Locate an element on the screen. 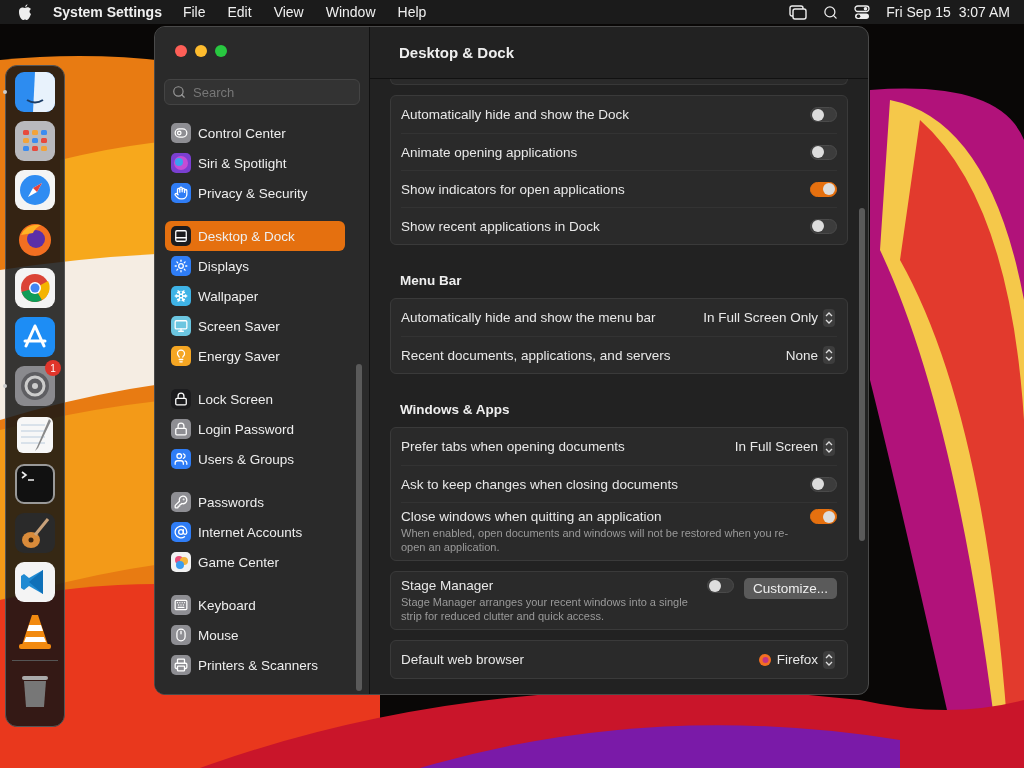 The width and height of the screenshot is (1024, 768). setting-label: Animate opening applications is located at coordinates (490, 152).